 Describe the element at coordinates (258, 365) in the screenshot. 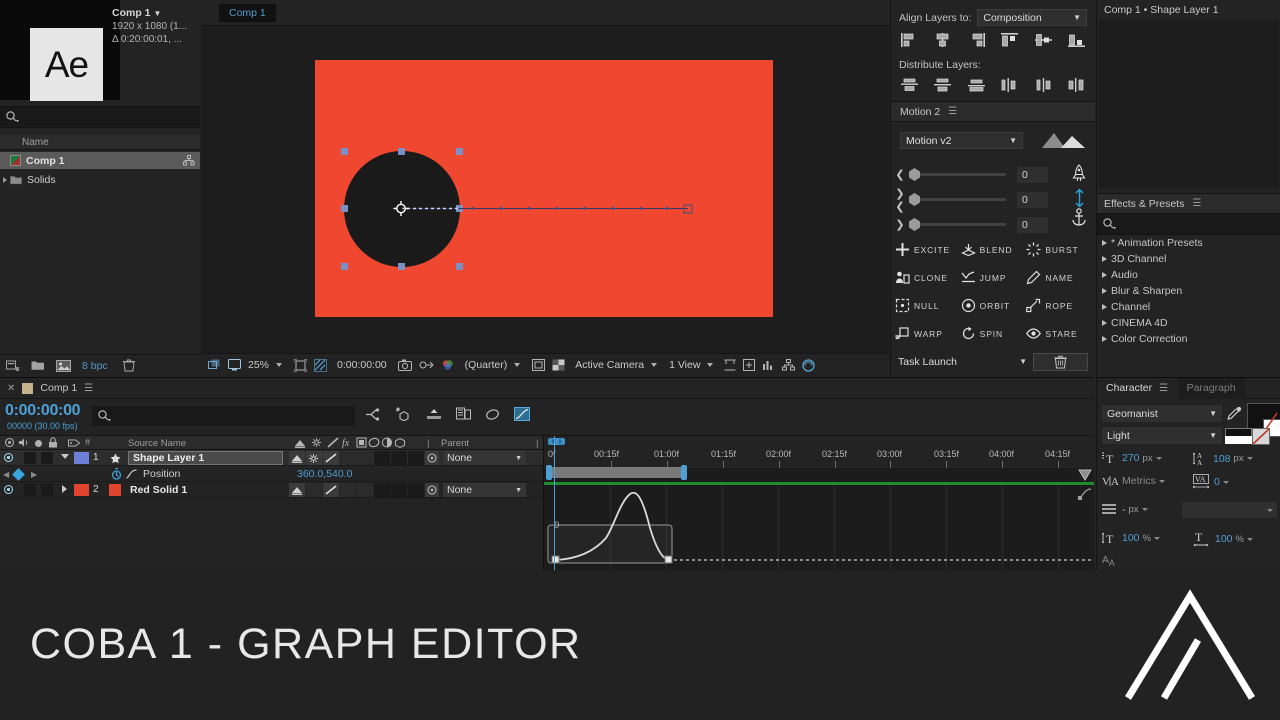

I see `zoom-level: 25%` at that location.